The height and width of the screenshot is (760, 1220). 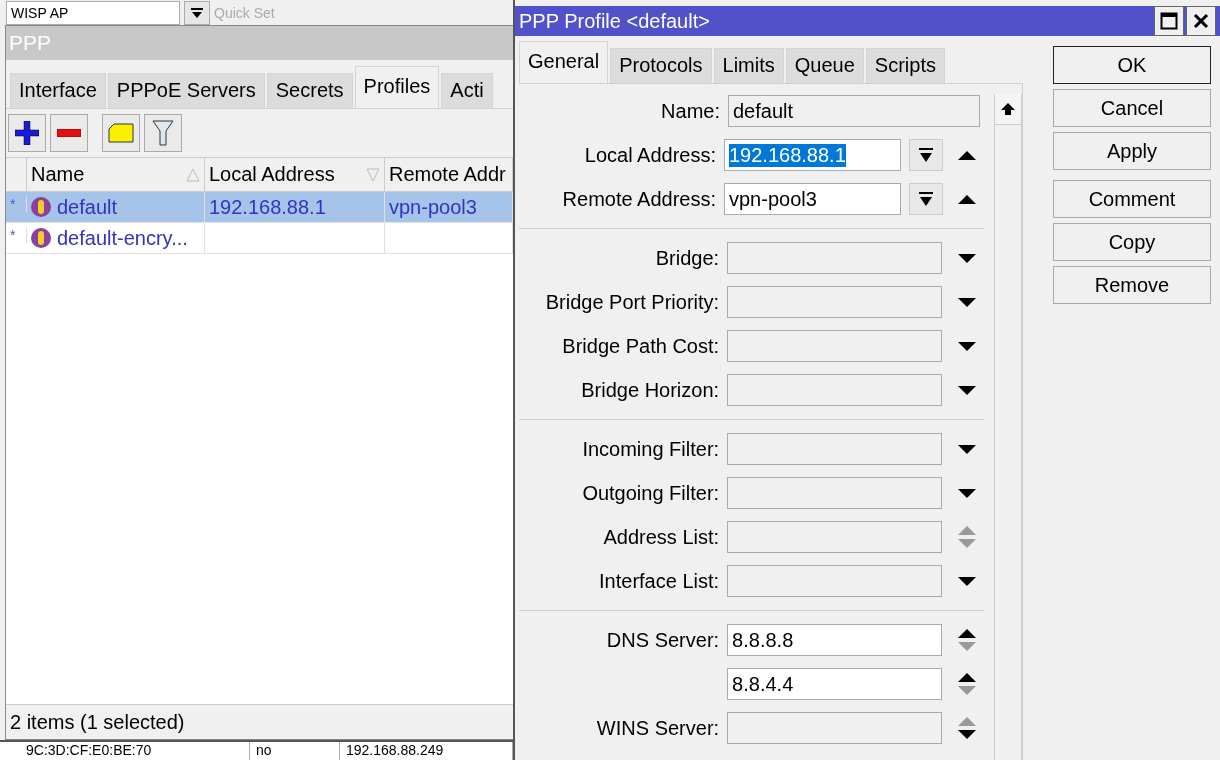 I want to click on field-label: Bridge:, so click(x=687, y=258).